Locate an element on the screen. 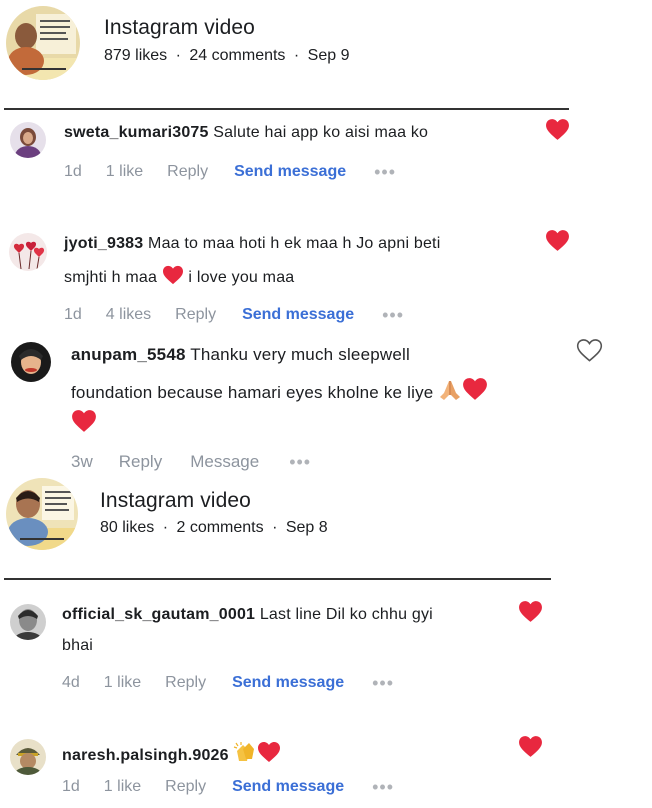 The image size is (652, 808). comment-actions: 3w Reply Message ••• is located at coordinates (191, 462).